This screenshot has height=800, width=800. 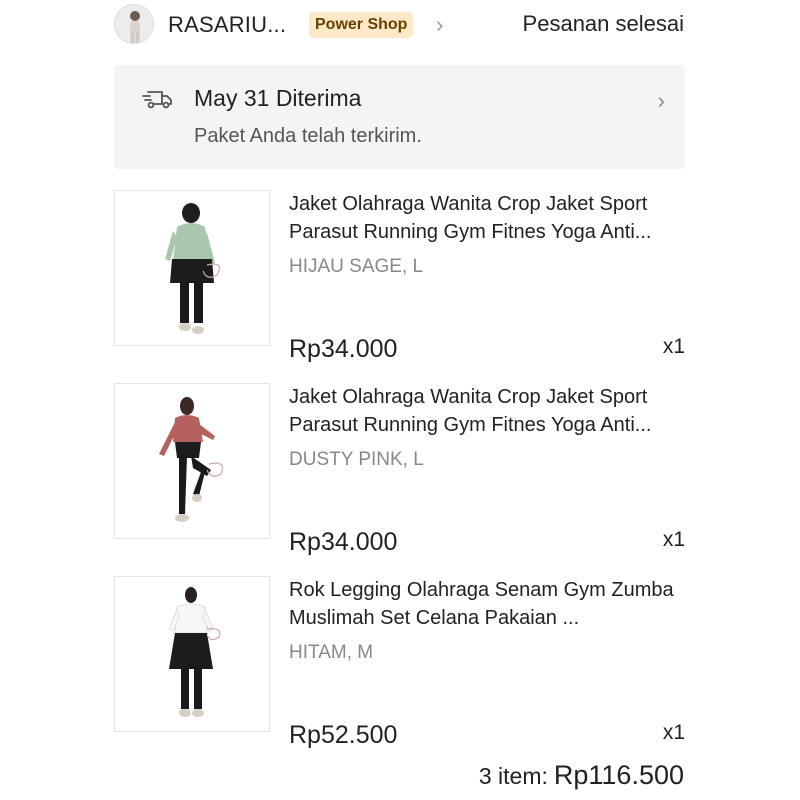 I want to click on order-status: Pesanan selesai, so click(x=603, y=23).